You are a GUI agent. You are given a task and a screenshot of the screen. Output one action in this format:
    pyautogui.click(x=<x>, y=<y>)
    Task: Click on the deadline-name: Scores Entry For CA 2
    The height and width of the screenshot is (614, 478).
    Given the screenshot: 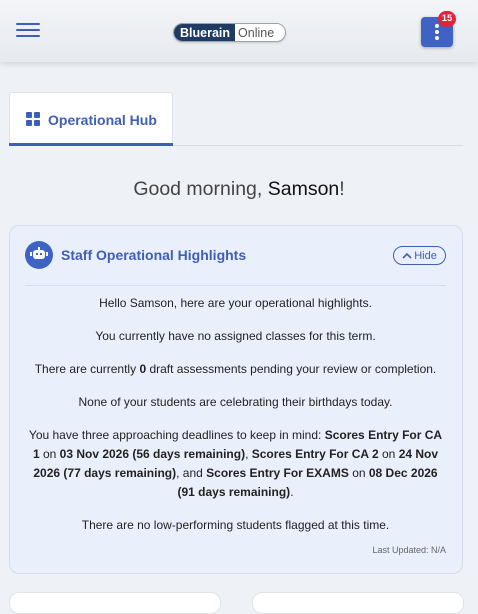 What is the action you would take?
    pyautogui.click(x=315, y=454)
    